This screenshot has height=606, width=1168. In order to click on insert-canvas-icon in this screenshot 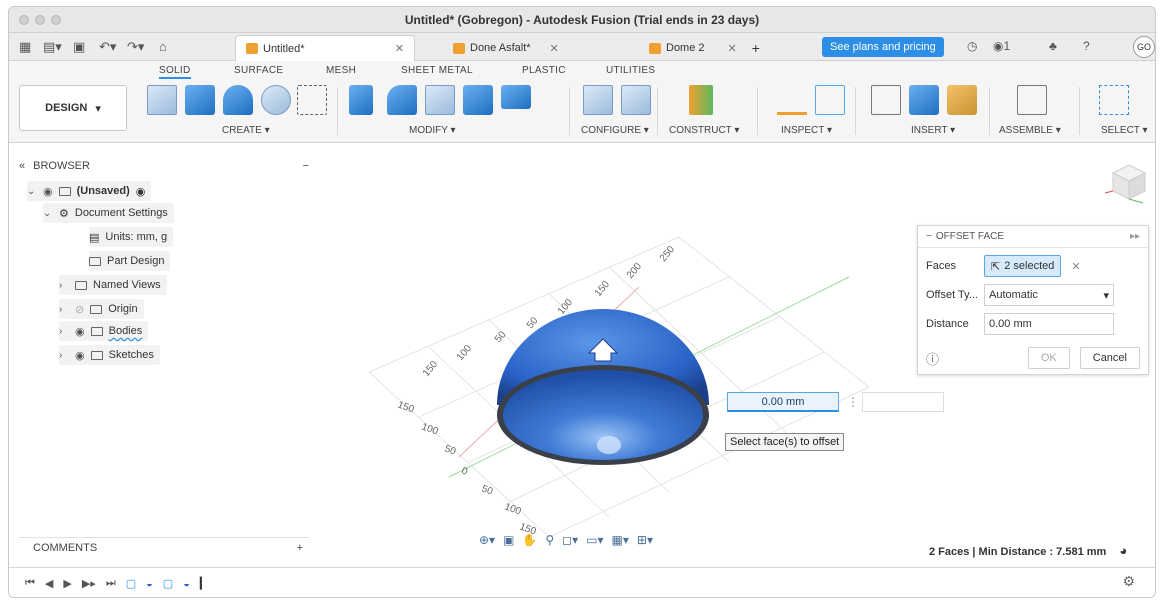, I will do `click(924, 100)`.